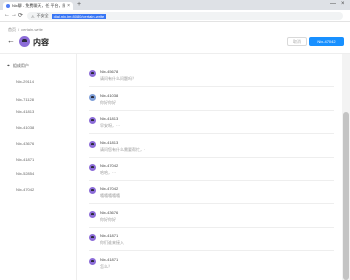 The width and height of the screenshot is (350, 280). Describe the element at coordinates (123, 149) in the screenshot. I see `message-text: 请问您有什么需要帮忙，·` at that location.